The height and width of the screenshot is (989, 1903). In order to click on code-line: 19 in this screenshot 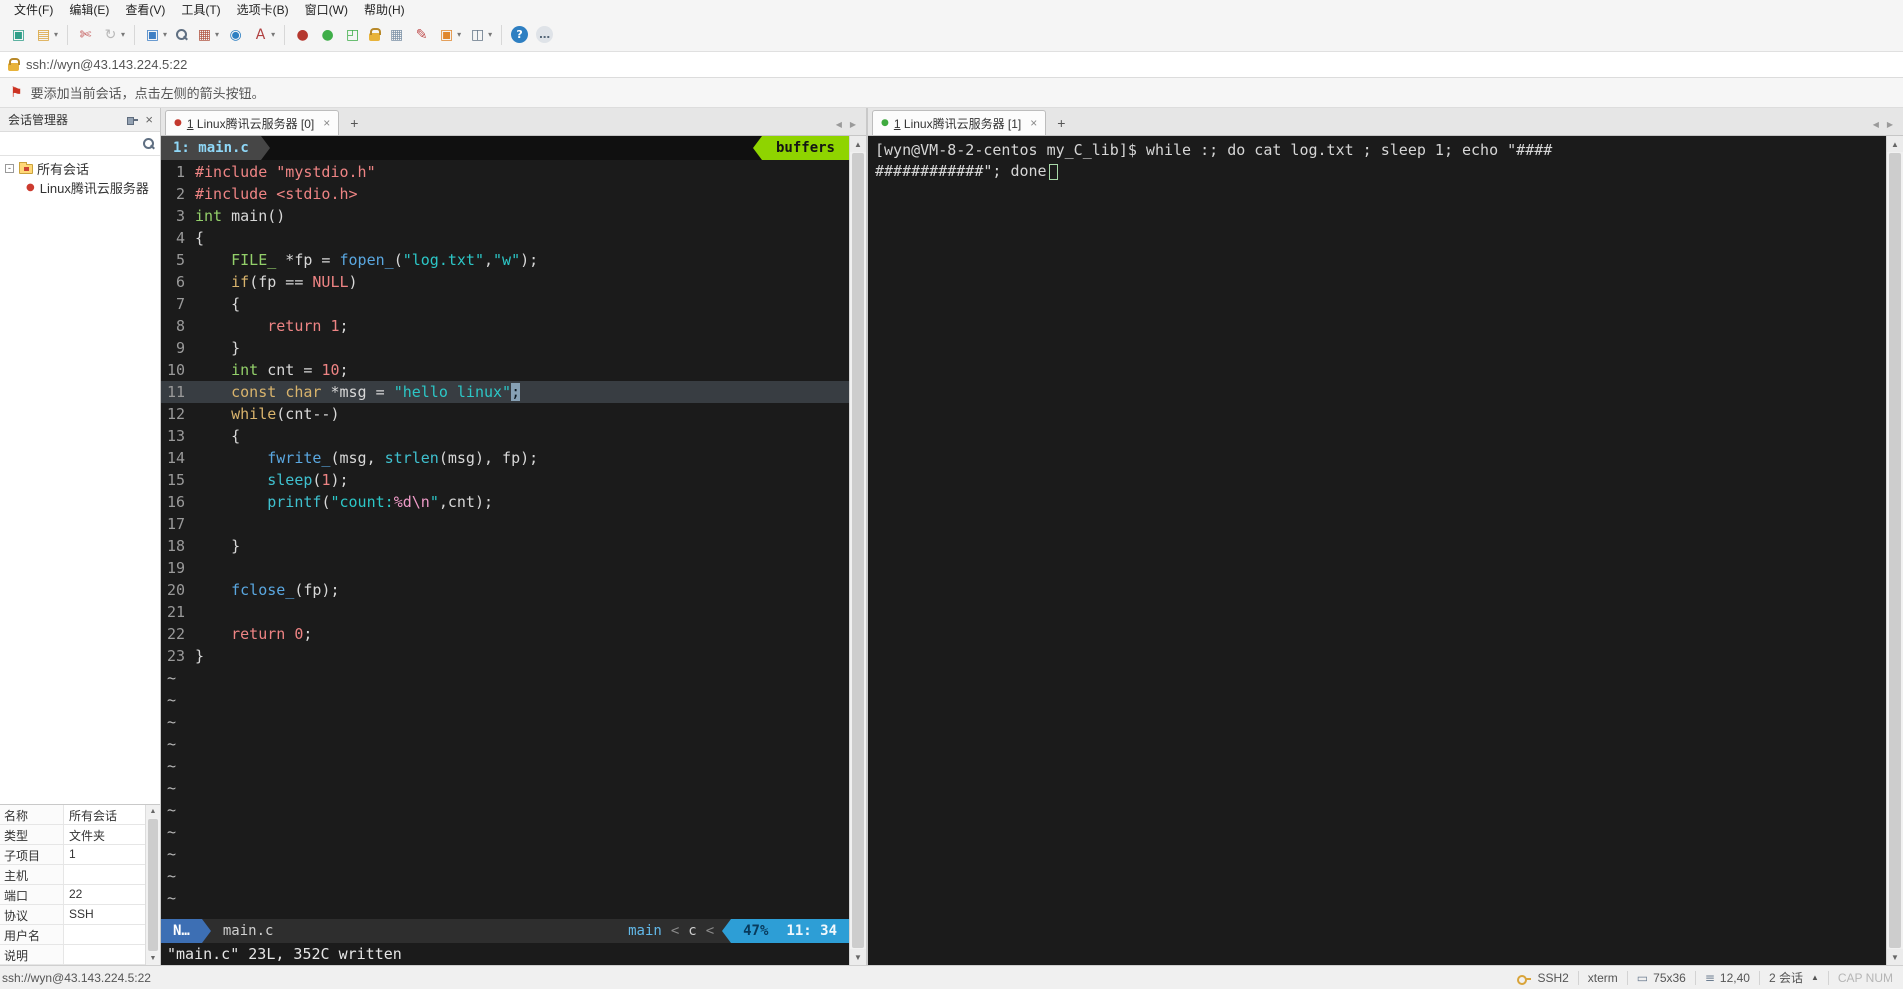, I will do `click(505, 568)`.